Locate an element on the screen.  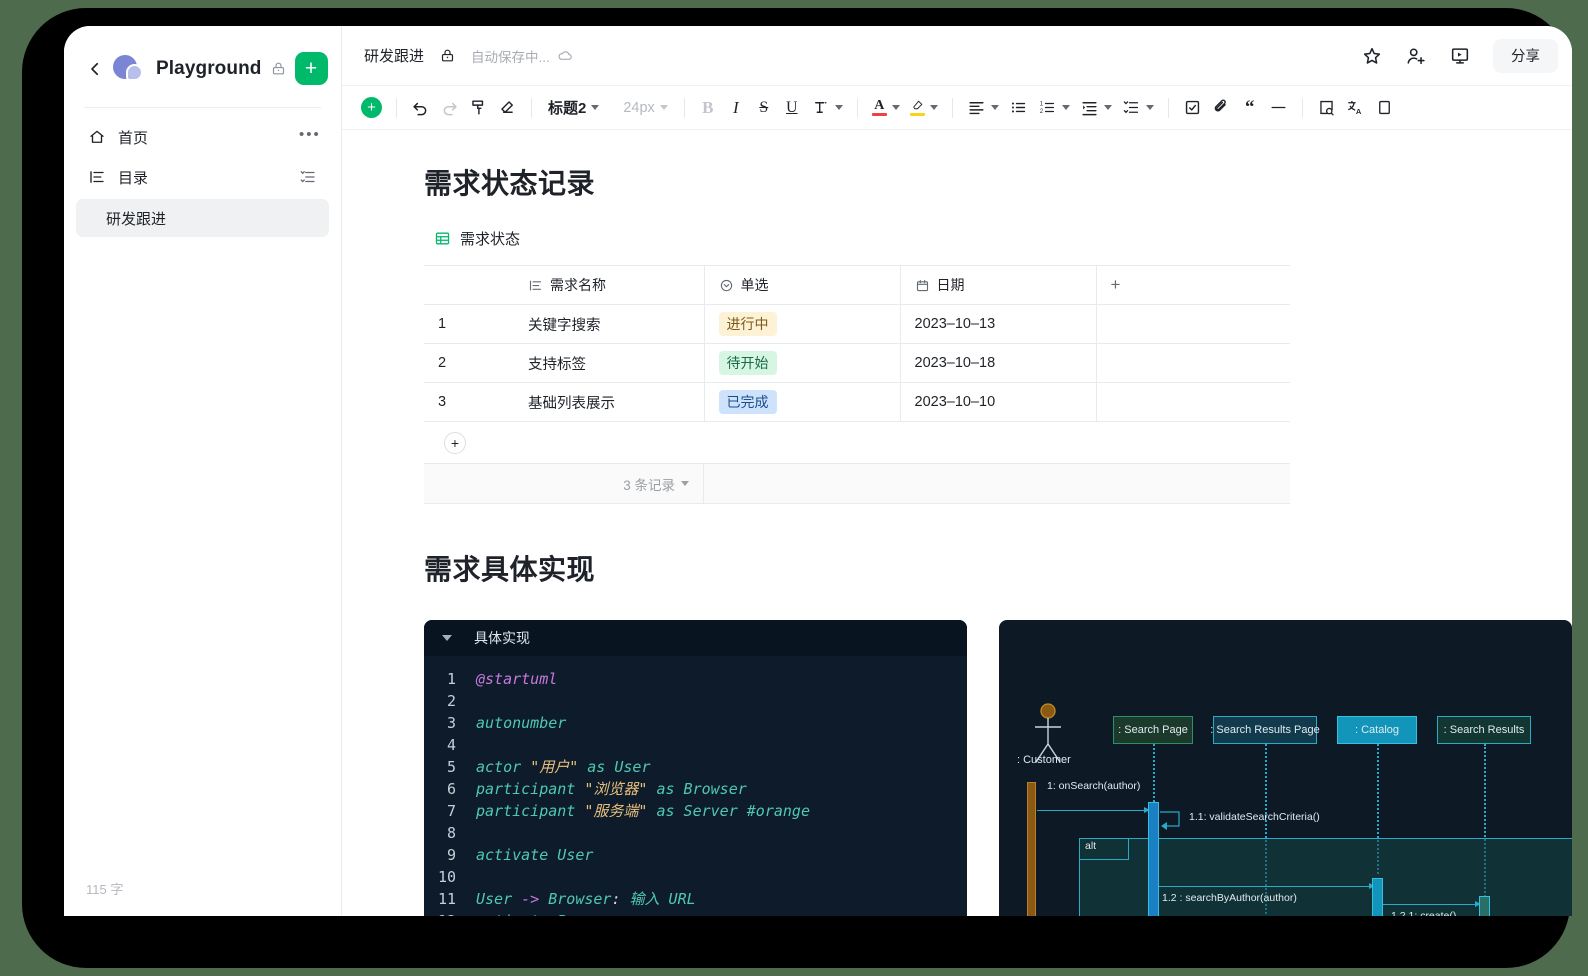
divider-button is located at coordinates (1278, 108).